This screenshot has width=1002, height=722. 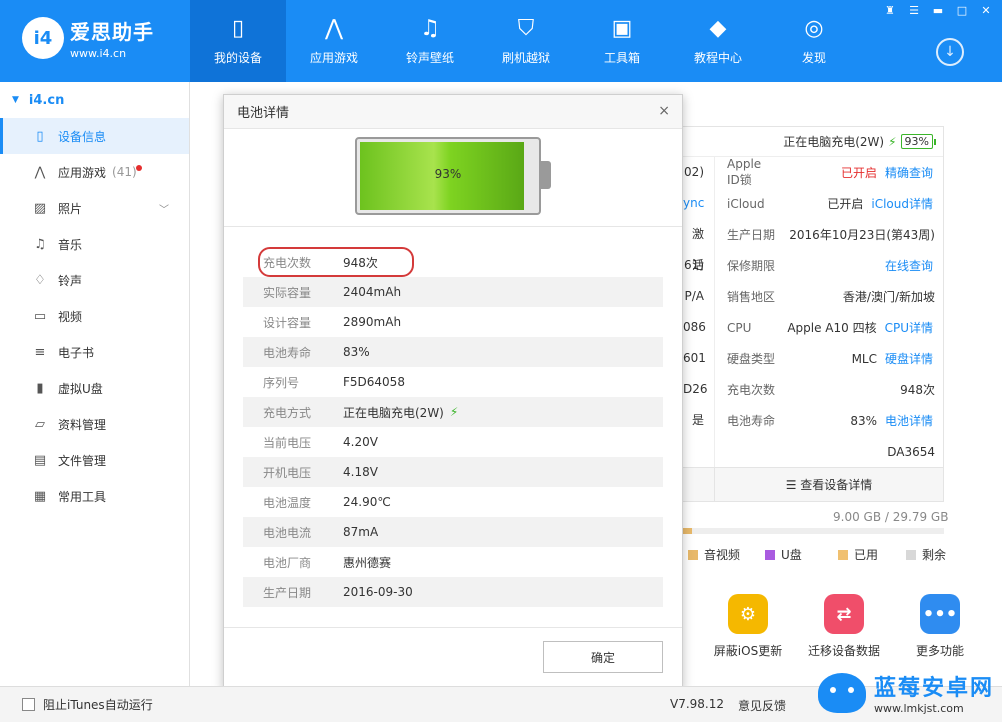 I want to click on info-row: D26 充电次数 948次, so click(x=813, y=389).